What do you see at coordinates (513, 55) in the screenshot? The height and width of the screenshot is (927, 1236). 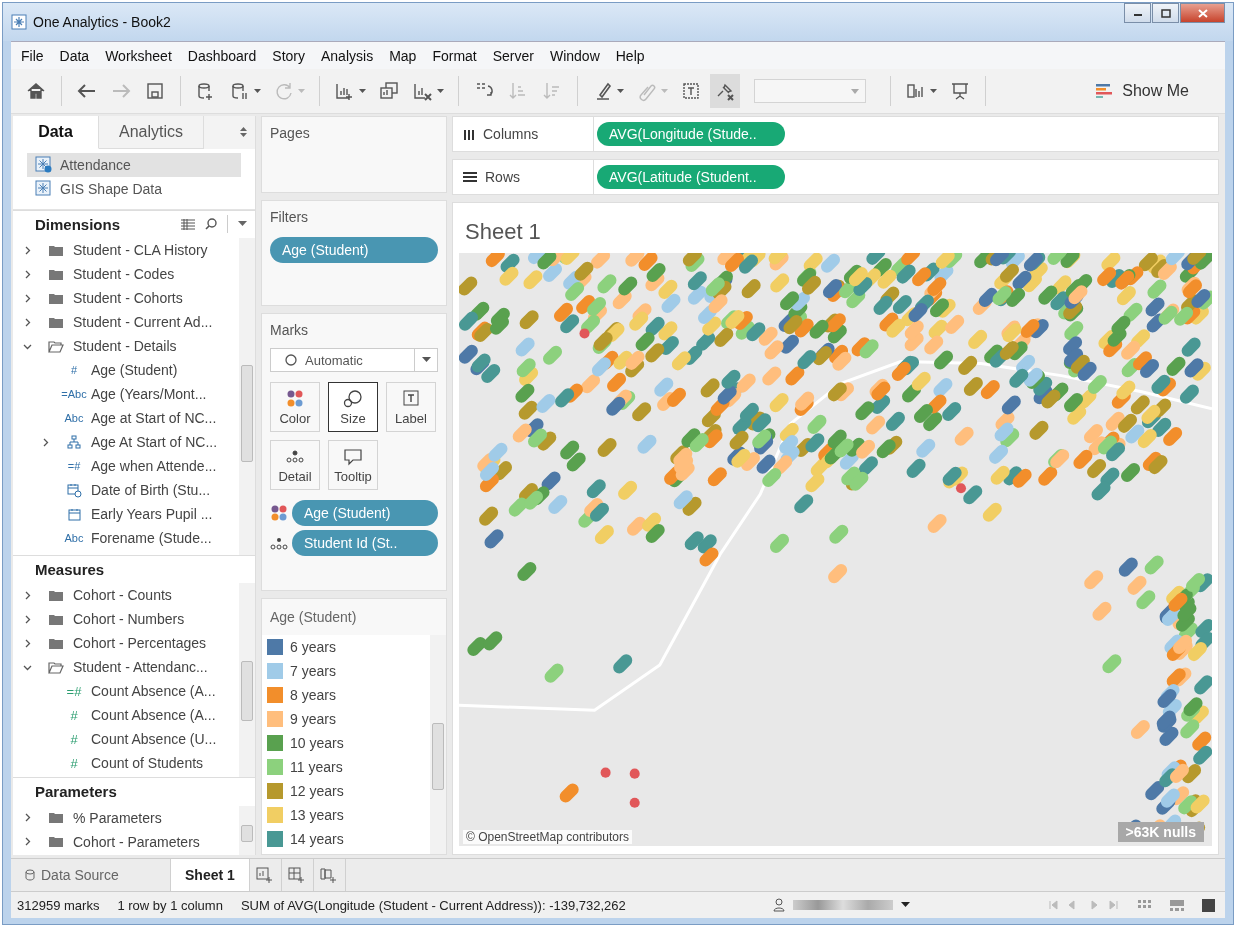 I see `menu-item: Server` at bounding box center [513, 55].